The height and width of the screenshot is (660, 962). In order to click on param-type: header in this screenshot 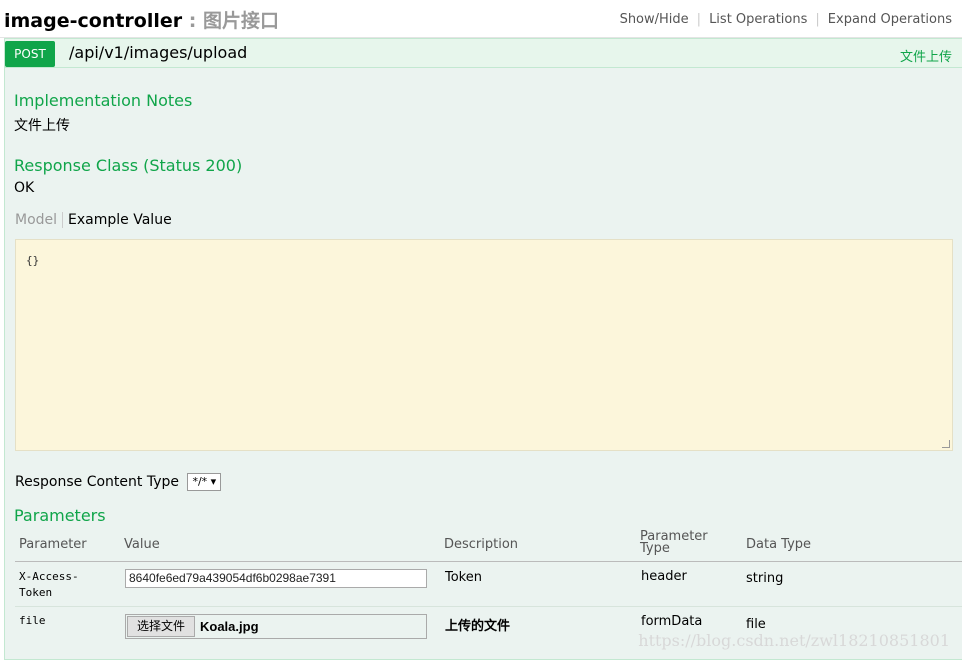, I will do `click(664, 576)`.